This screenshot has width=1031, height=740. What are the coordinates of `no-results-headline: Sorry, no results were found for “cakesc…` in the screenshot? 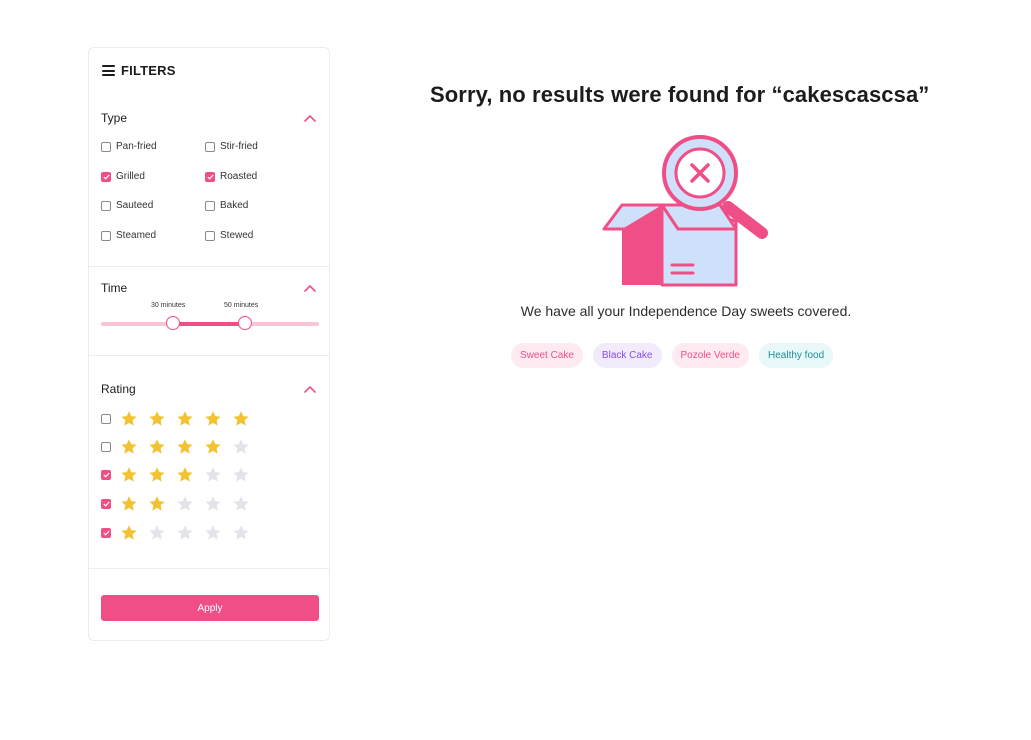 It's located at (680, 94).